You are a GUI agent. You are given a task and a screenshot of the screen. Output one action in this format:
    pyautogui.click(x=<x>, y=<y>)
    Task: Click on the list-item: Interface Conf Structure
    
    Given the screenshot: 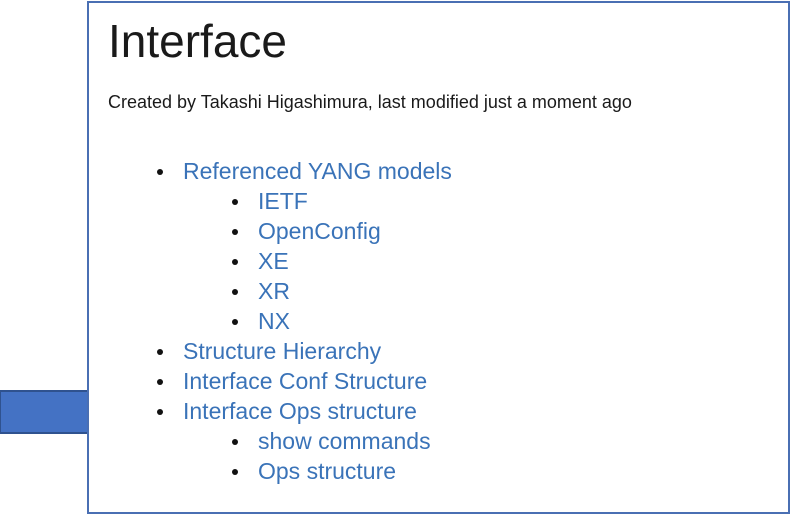 What is the action you would take?
    pyautogui.click(x=304, y=381)
    